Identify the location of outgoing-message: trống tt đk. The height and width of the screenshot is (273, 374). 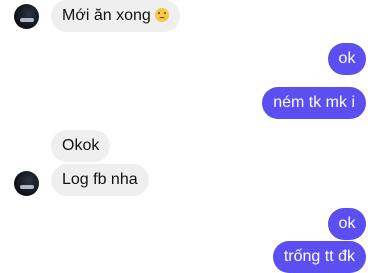
(319, 257).